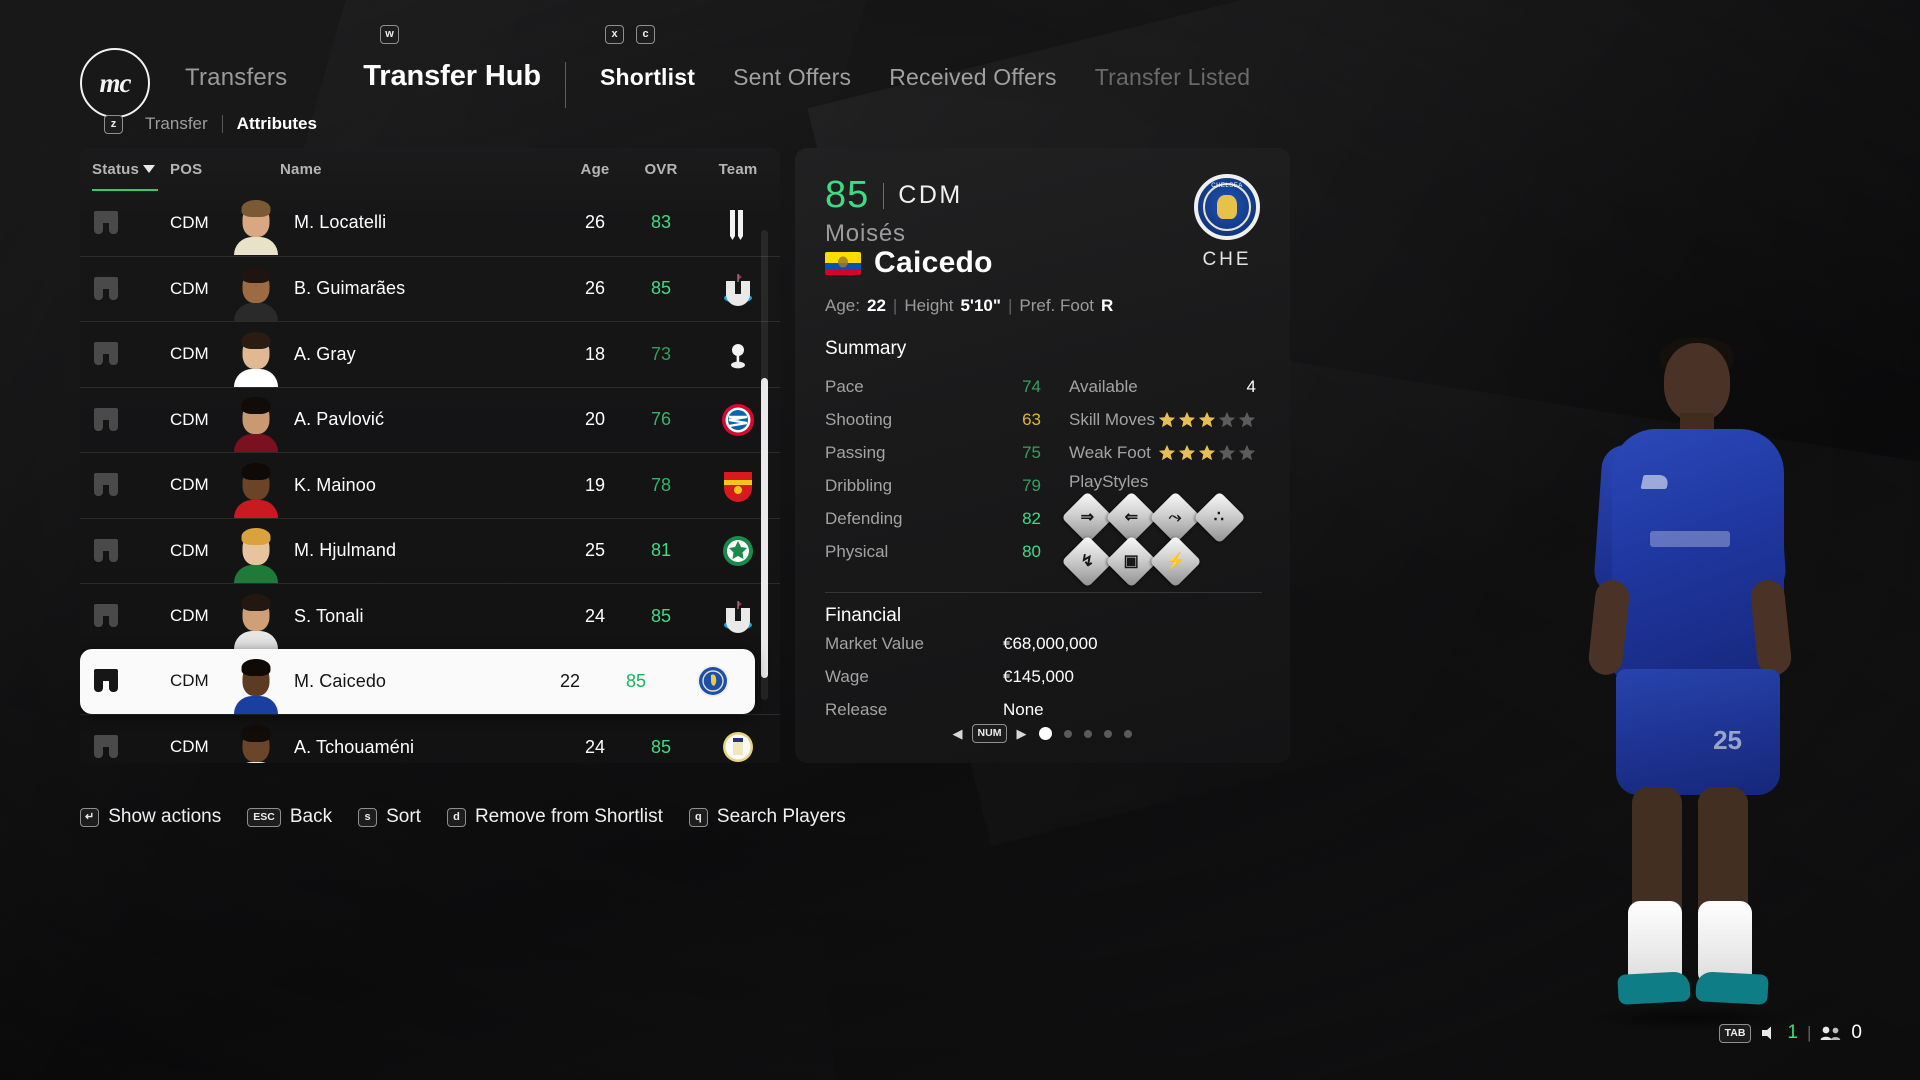 This screenshot has height=1080, width=1920. Describe the element at coordinates (958, 733) in the screenshot. I see `pagination-prev-icon: ◀` at that location.